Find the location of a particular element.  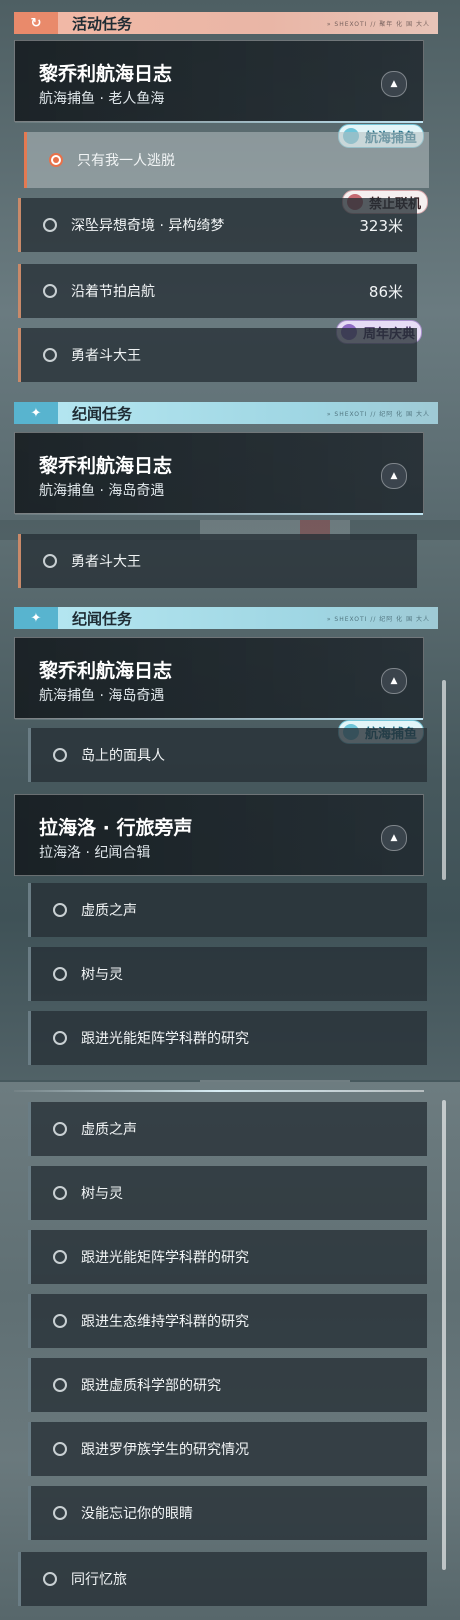

quest-label: 跟进生态维持学科群的研究 is located at coordinates (165, 1322).